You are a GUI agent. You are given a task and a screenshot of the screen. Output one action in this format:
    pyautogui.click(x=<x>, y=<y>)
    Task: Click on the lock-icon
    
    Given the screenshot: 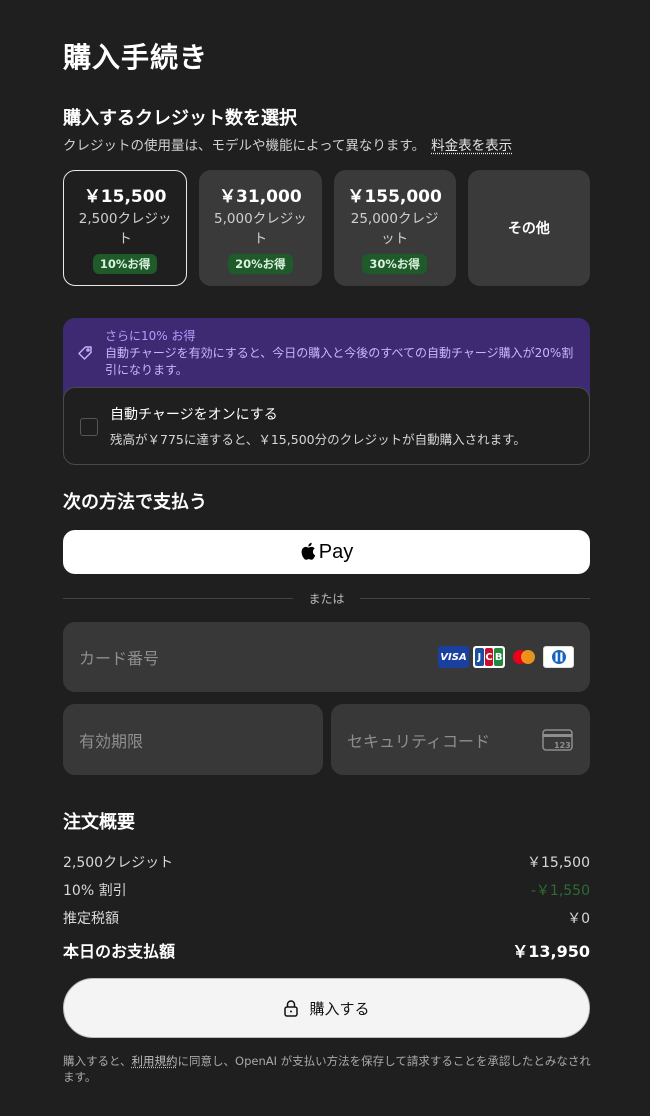 What is the action you would take?
    pyautogui.click(x=291, y=1008)
    